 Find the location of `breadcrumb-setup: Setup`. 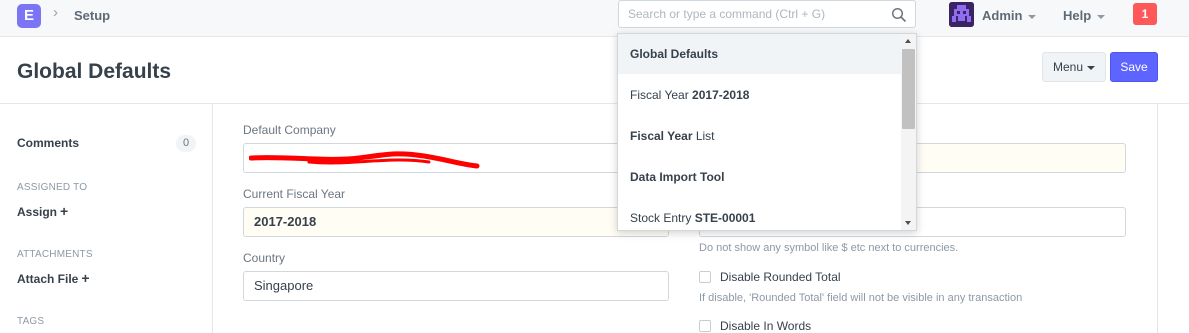

breadcrumb-setup: Setup is located at coordinates (92, 15).